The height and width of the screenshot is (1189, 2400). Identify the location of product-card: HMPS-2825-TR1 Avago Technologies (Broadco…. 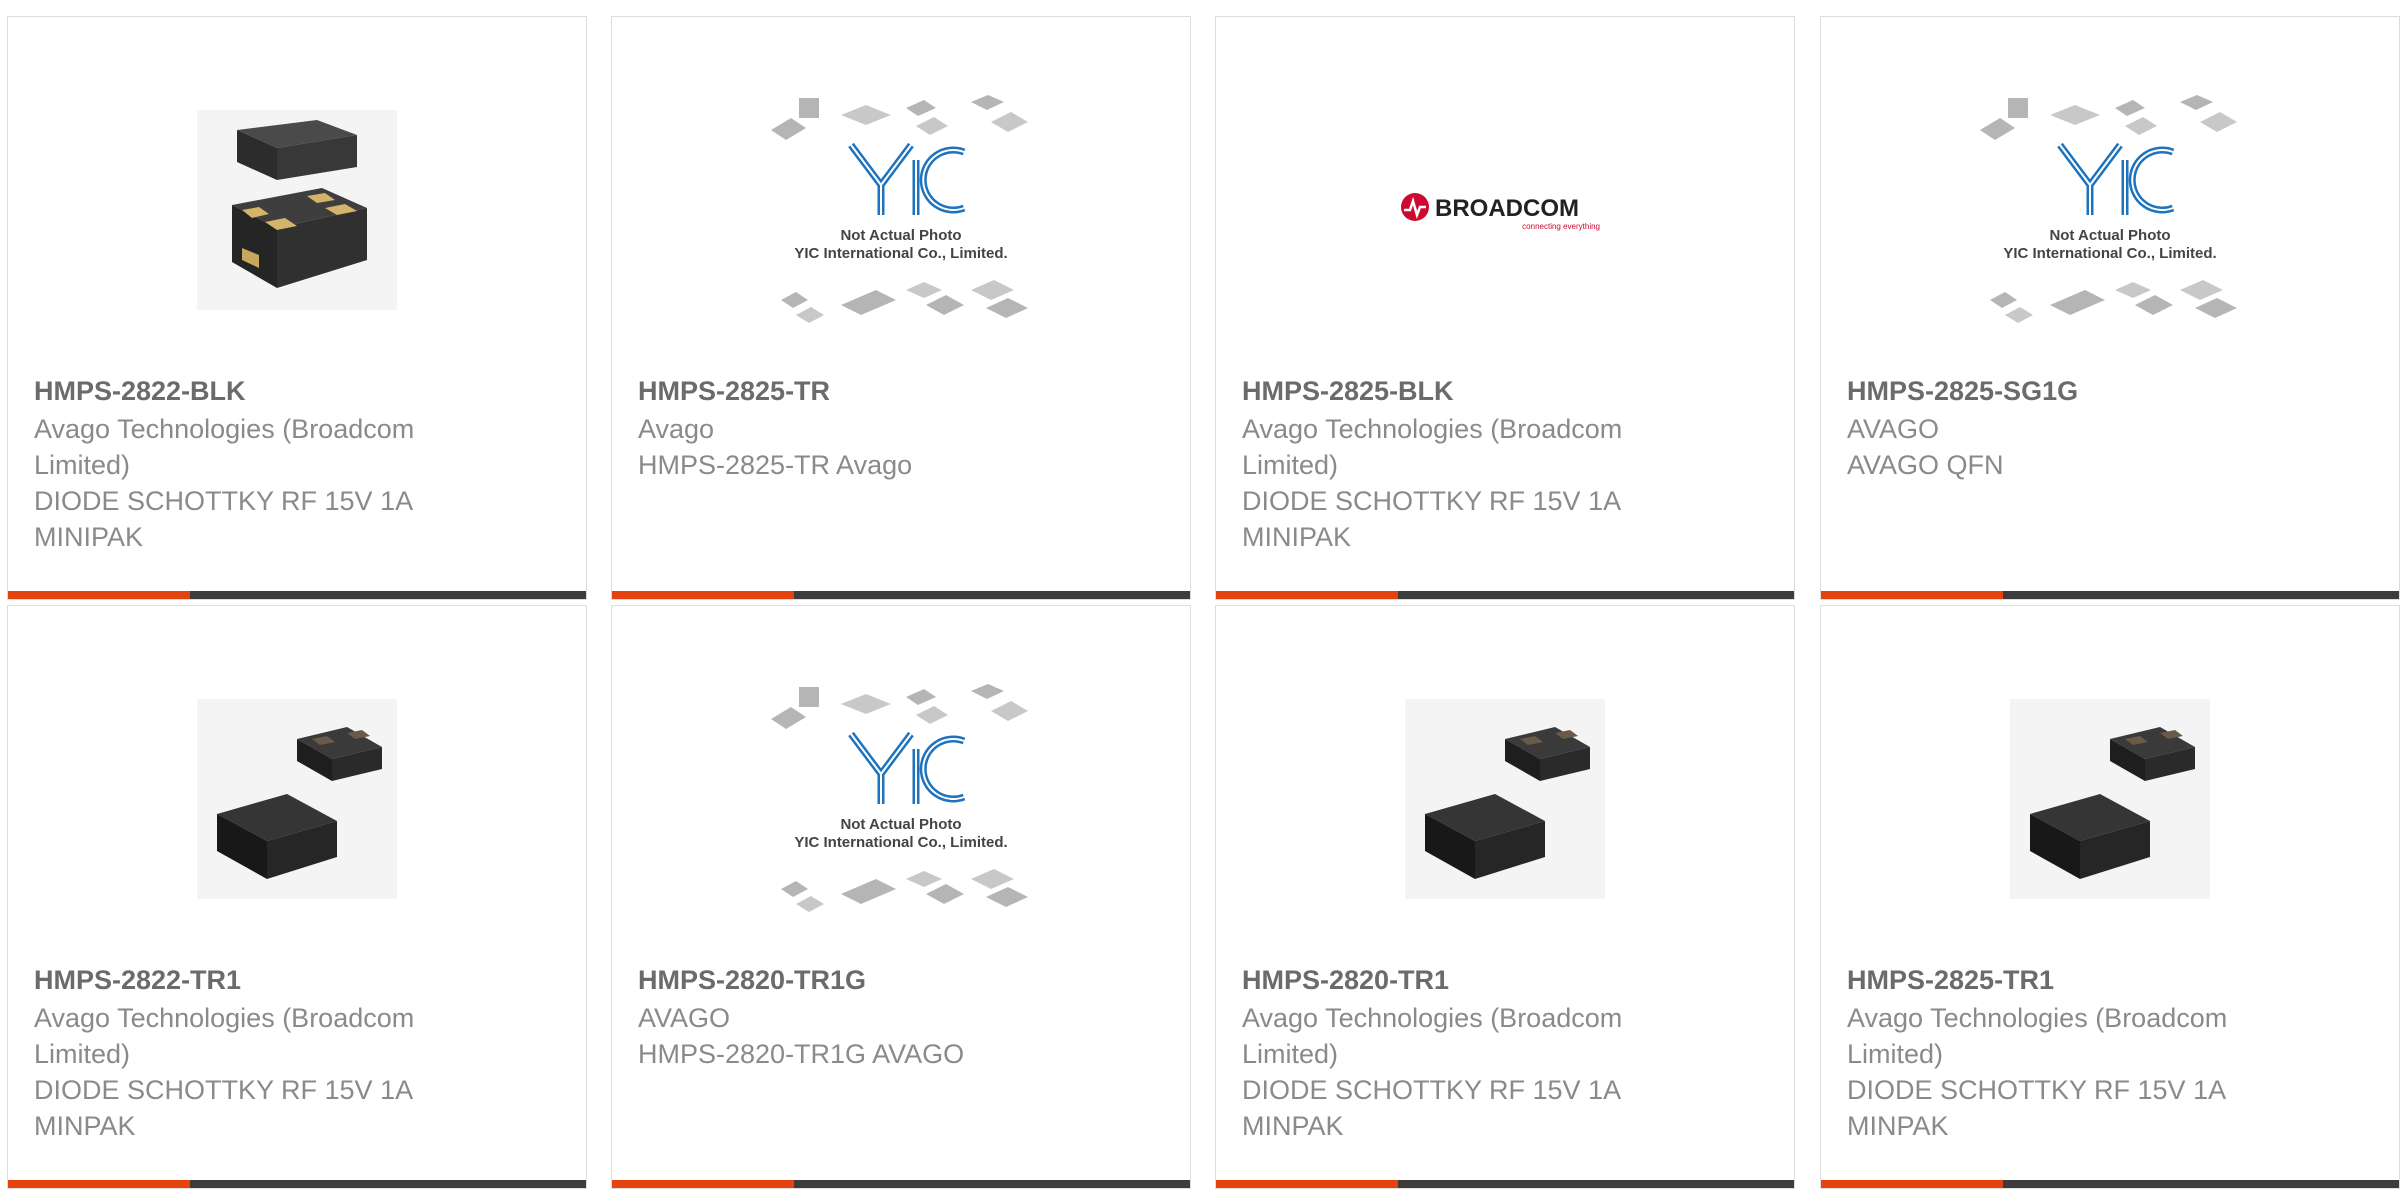
(2110, 897).